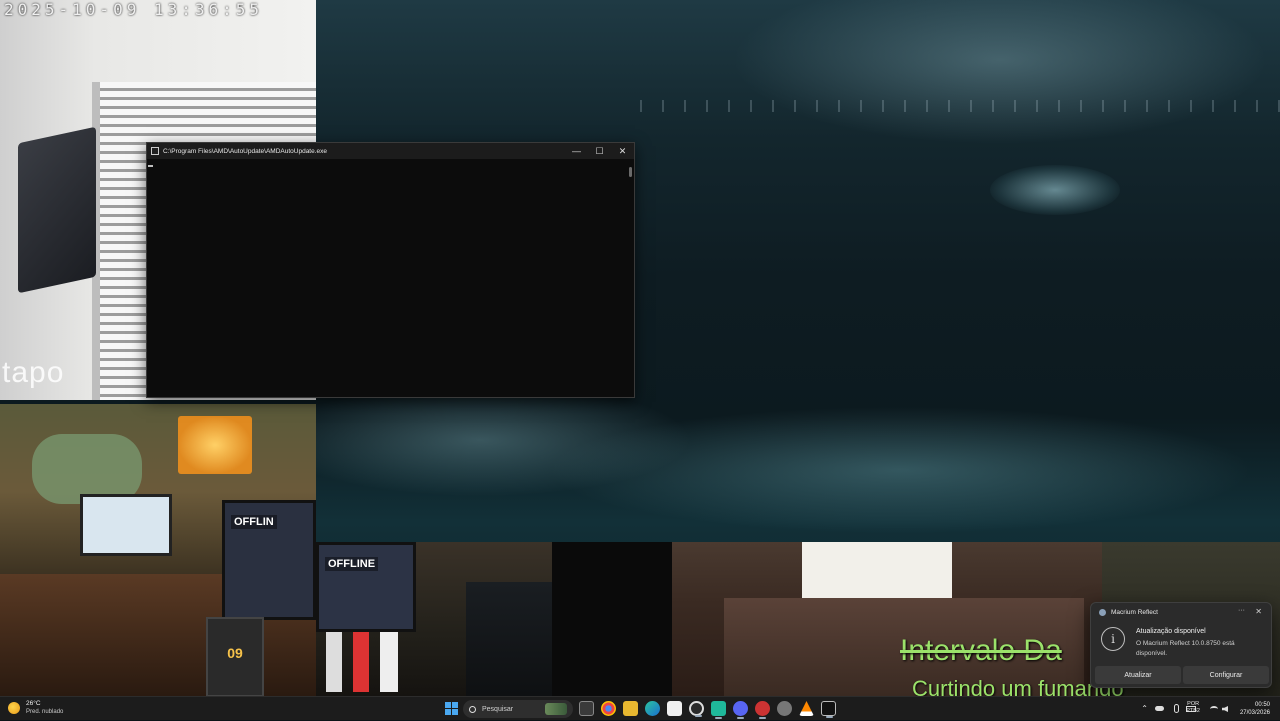 The height and width of the screenshot is (721, 1280). I want to click on notification-title: Atualização disponível, so click(1171, 631).